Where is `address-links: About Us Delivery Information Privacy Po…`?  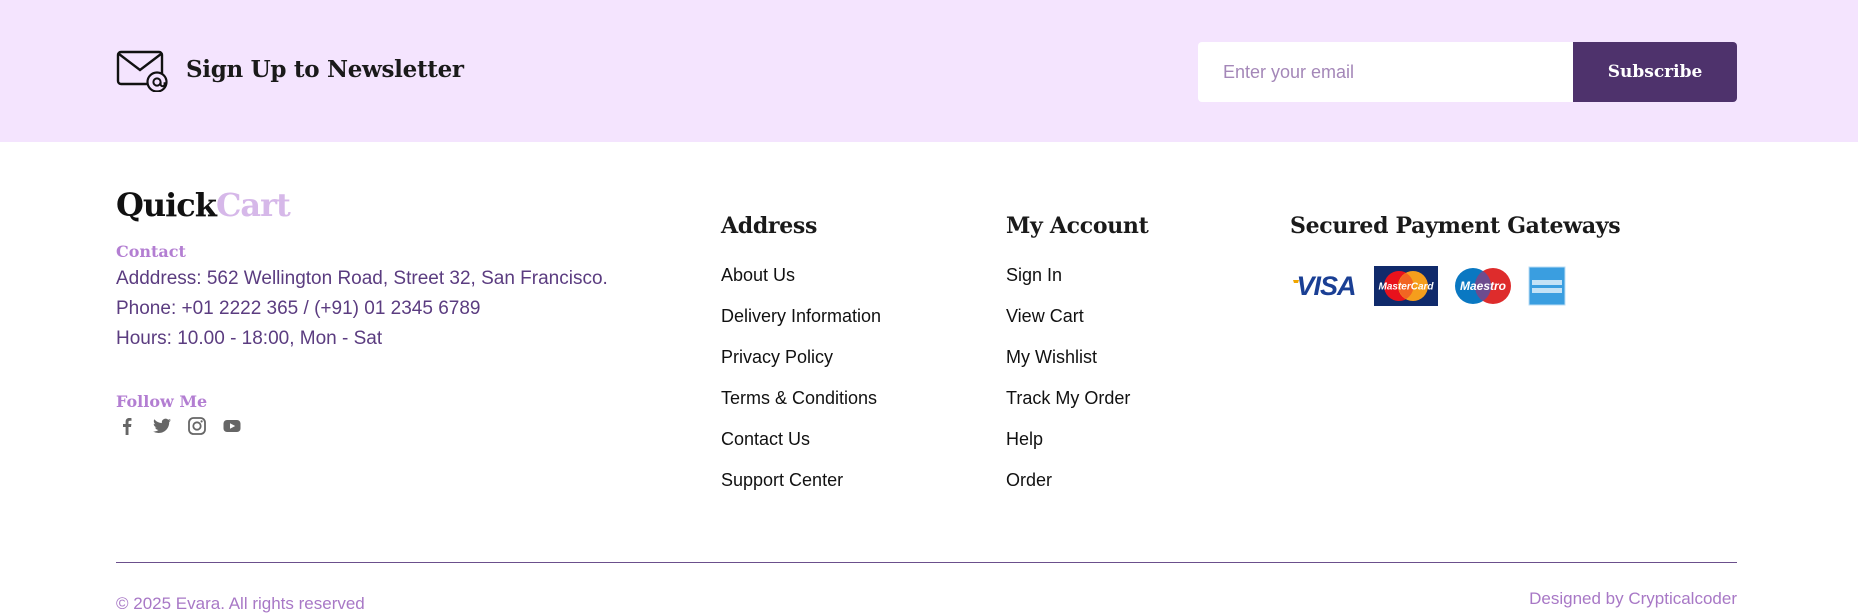 address-links: About Us Delivery Information Privacy Po… is located at coordinates (801, 388).